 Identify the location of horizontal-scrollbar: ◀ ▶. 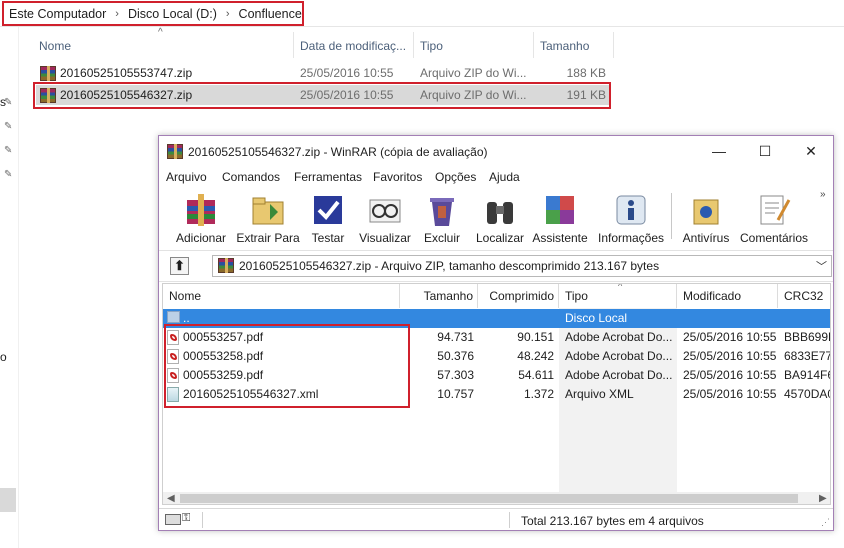
(496, 498).